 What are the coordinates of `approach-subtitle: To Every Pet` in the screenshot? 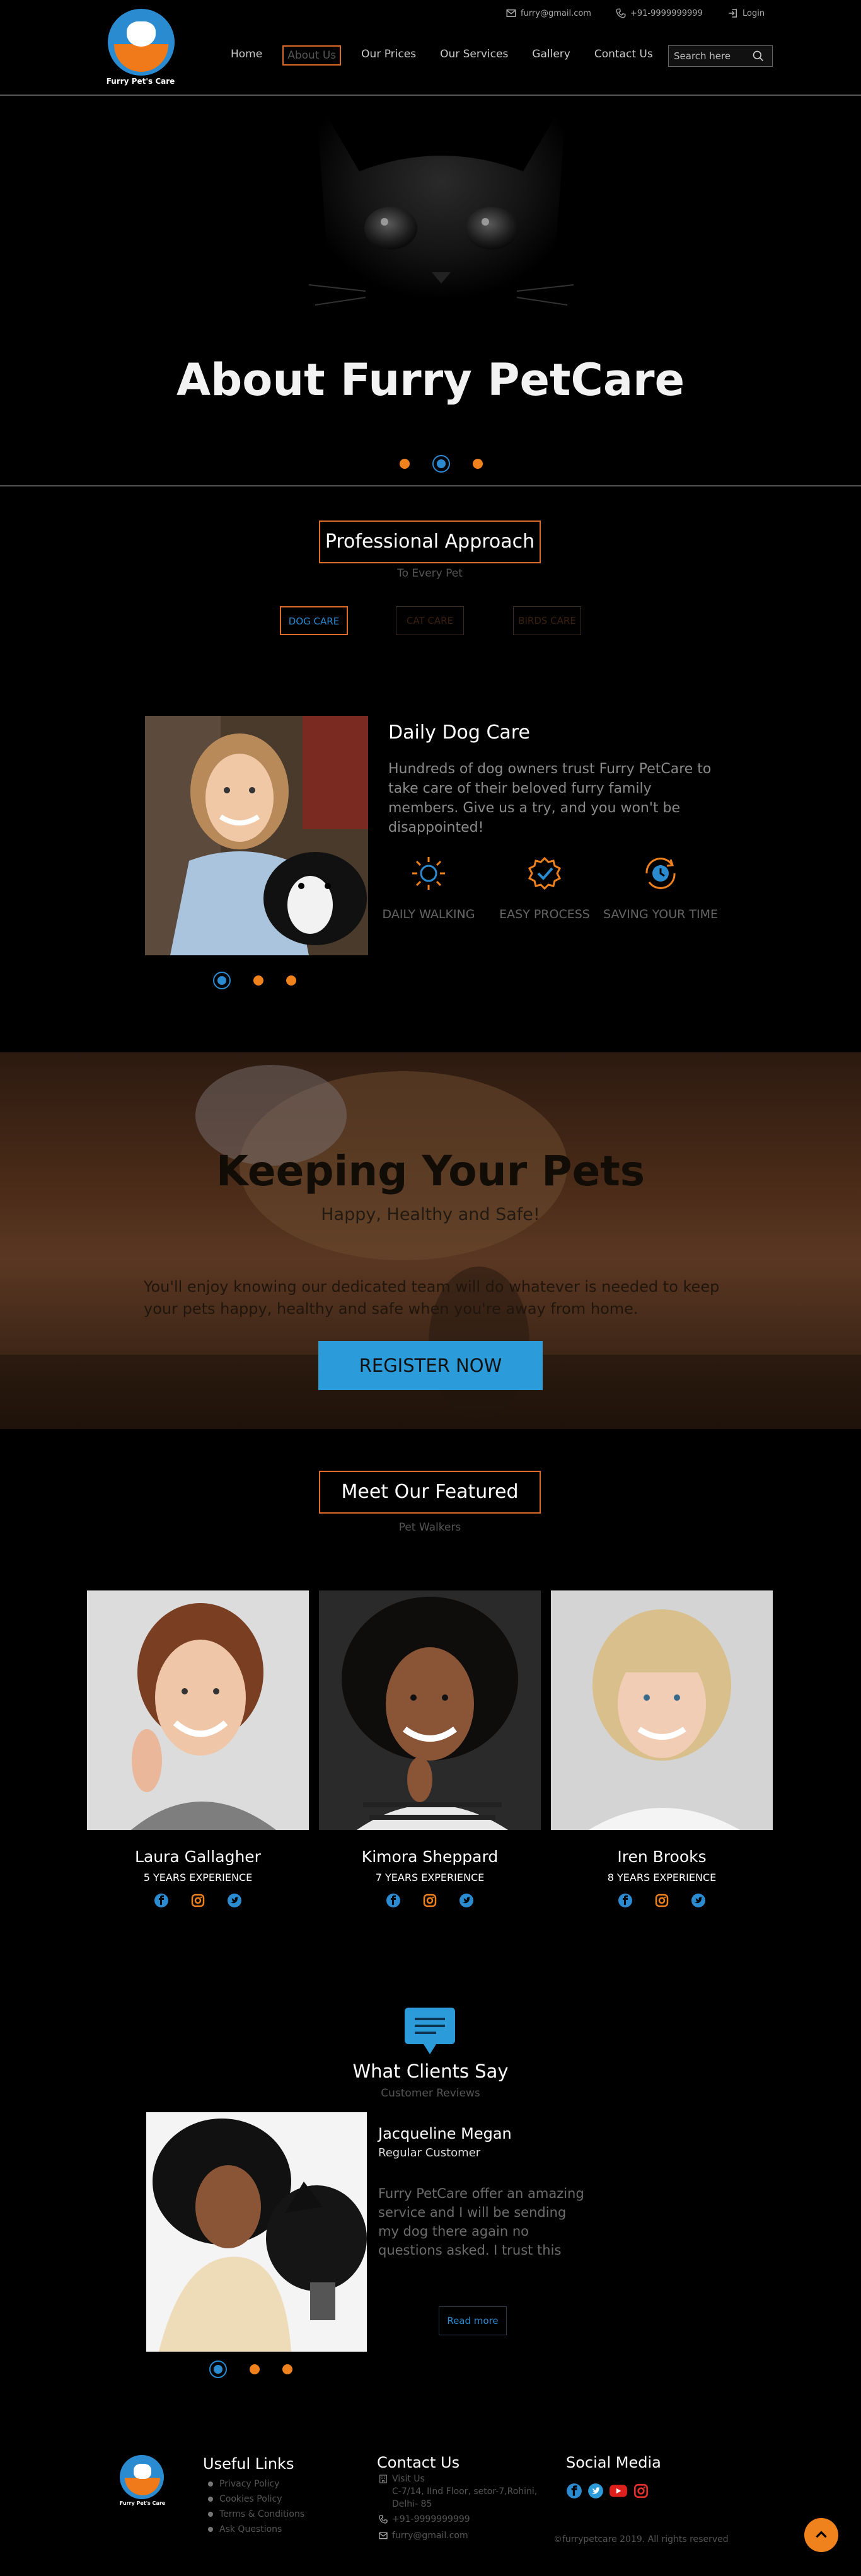 It's located at (430, 573).